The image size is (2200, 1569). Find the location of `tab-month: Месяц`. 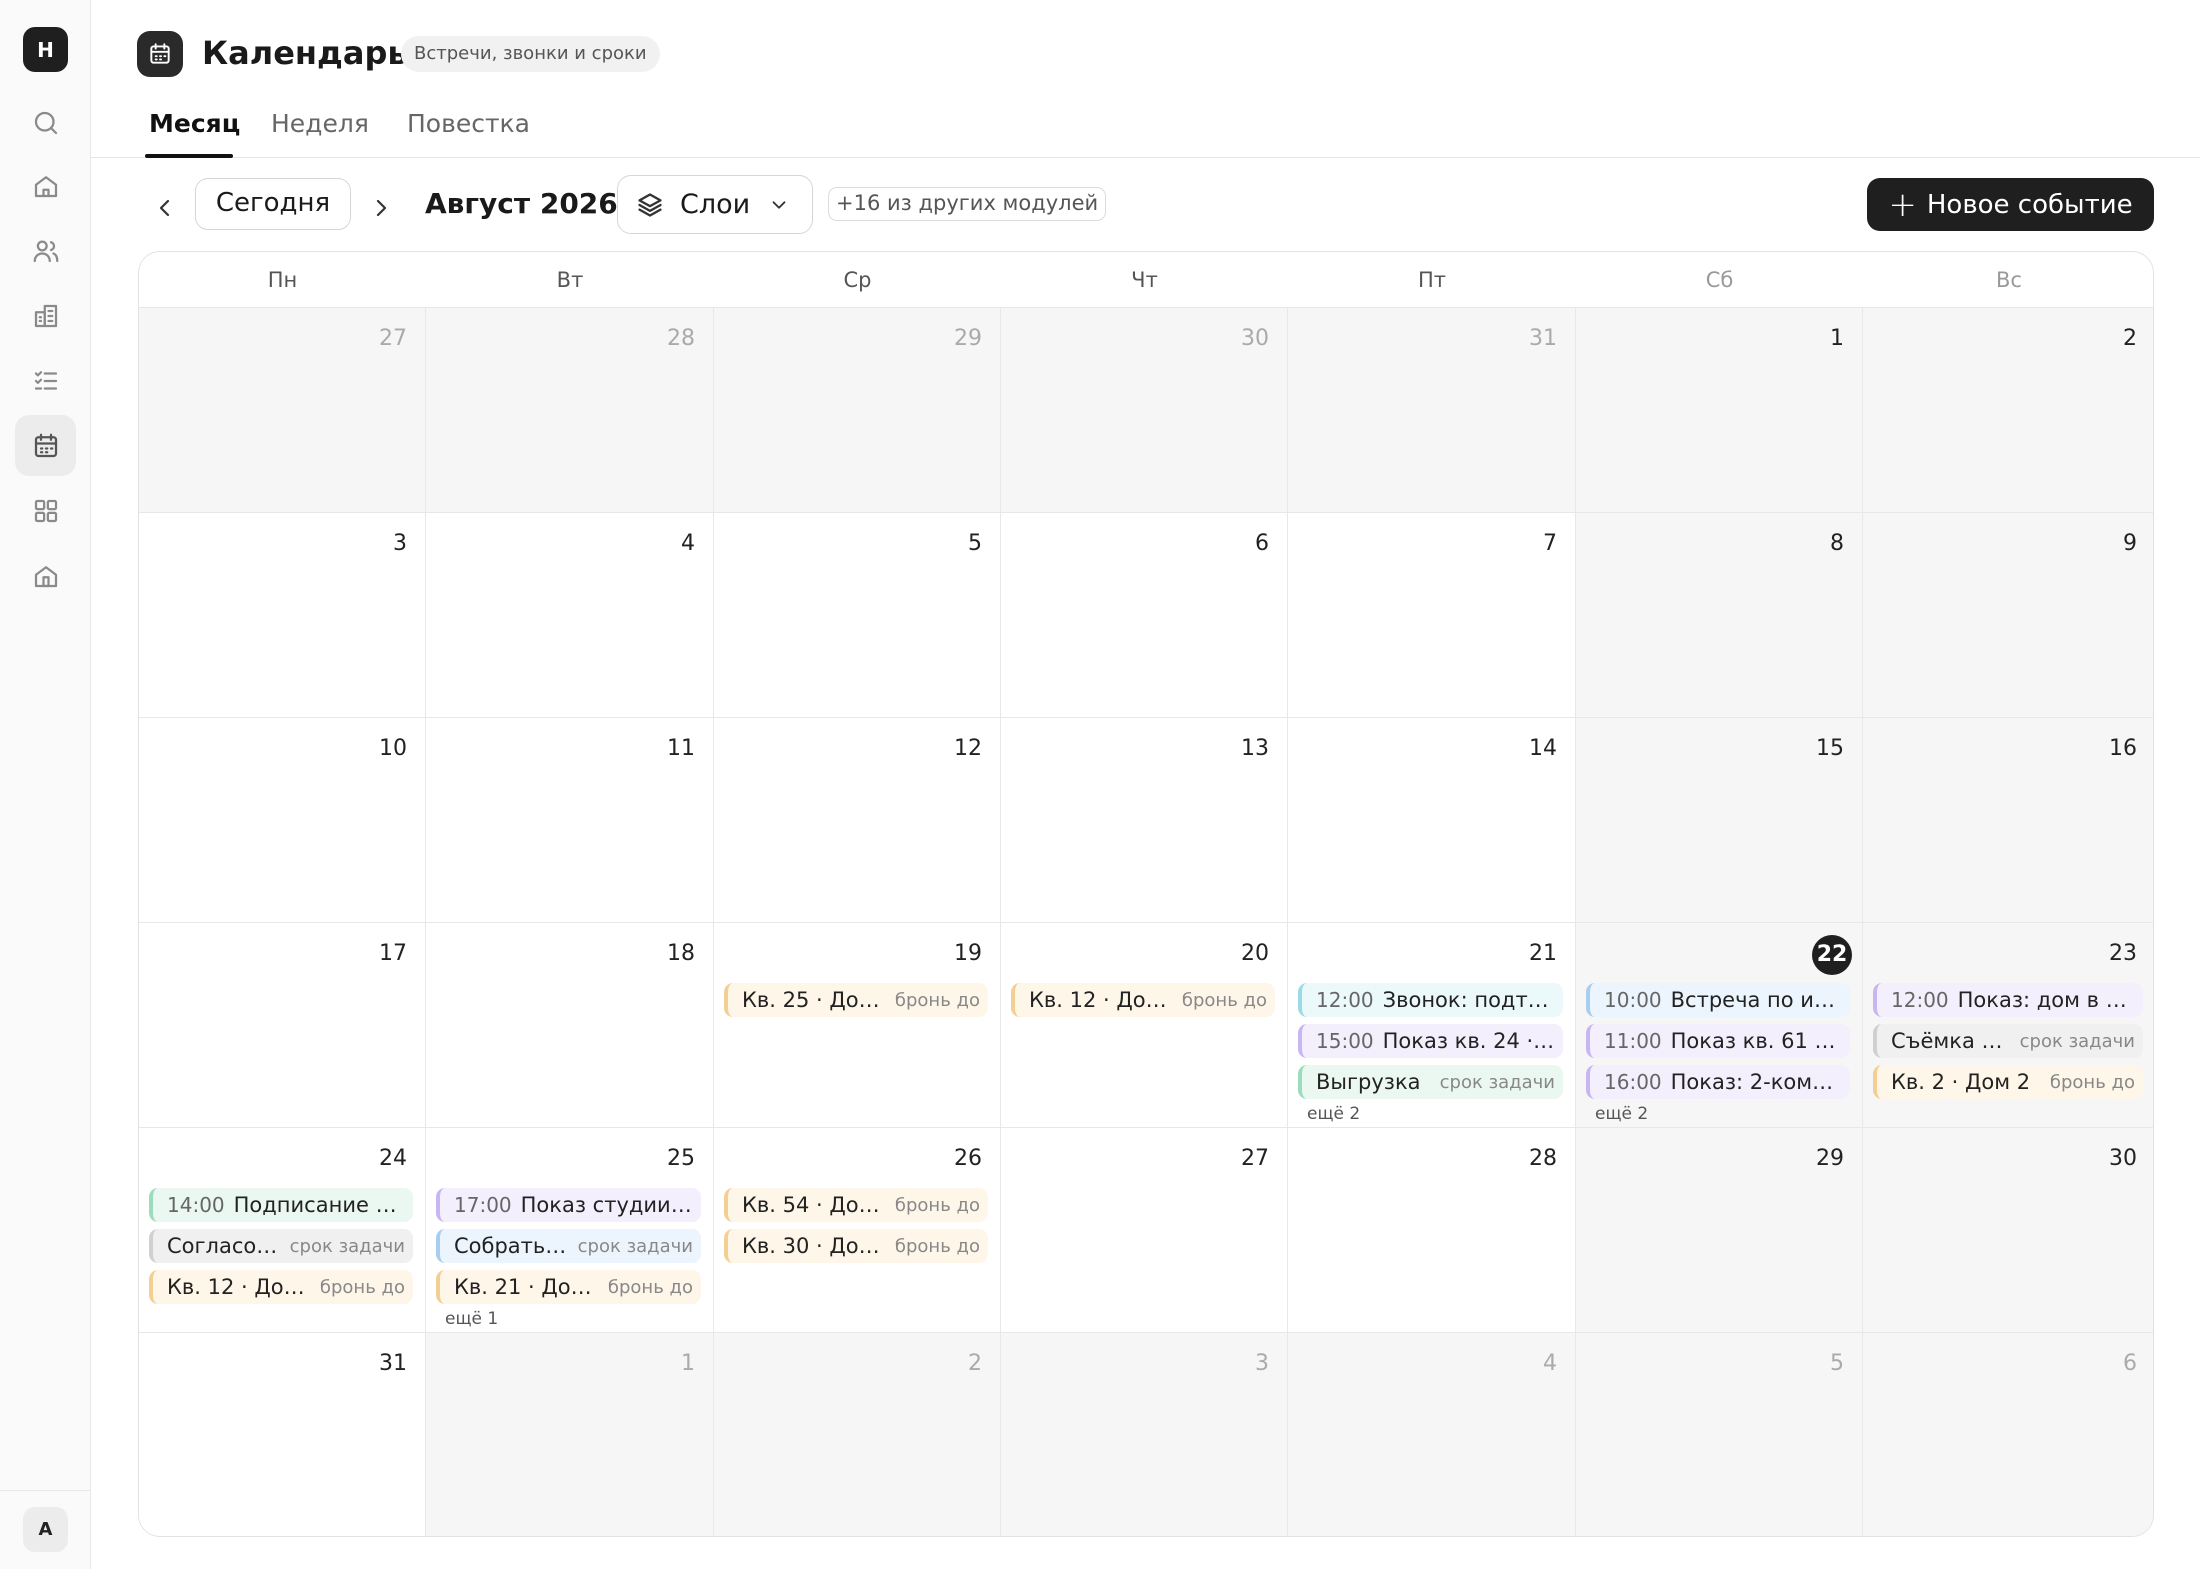

tab-month: Месяц is located at coordinates (194, 124).